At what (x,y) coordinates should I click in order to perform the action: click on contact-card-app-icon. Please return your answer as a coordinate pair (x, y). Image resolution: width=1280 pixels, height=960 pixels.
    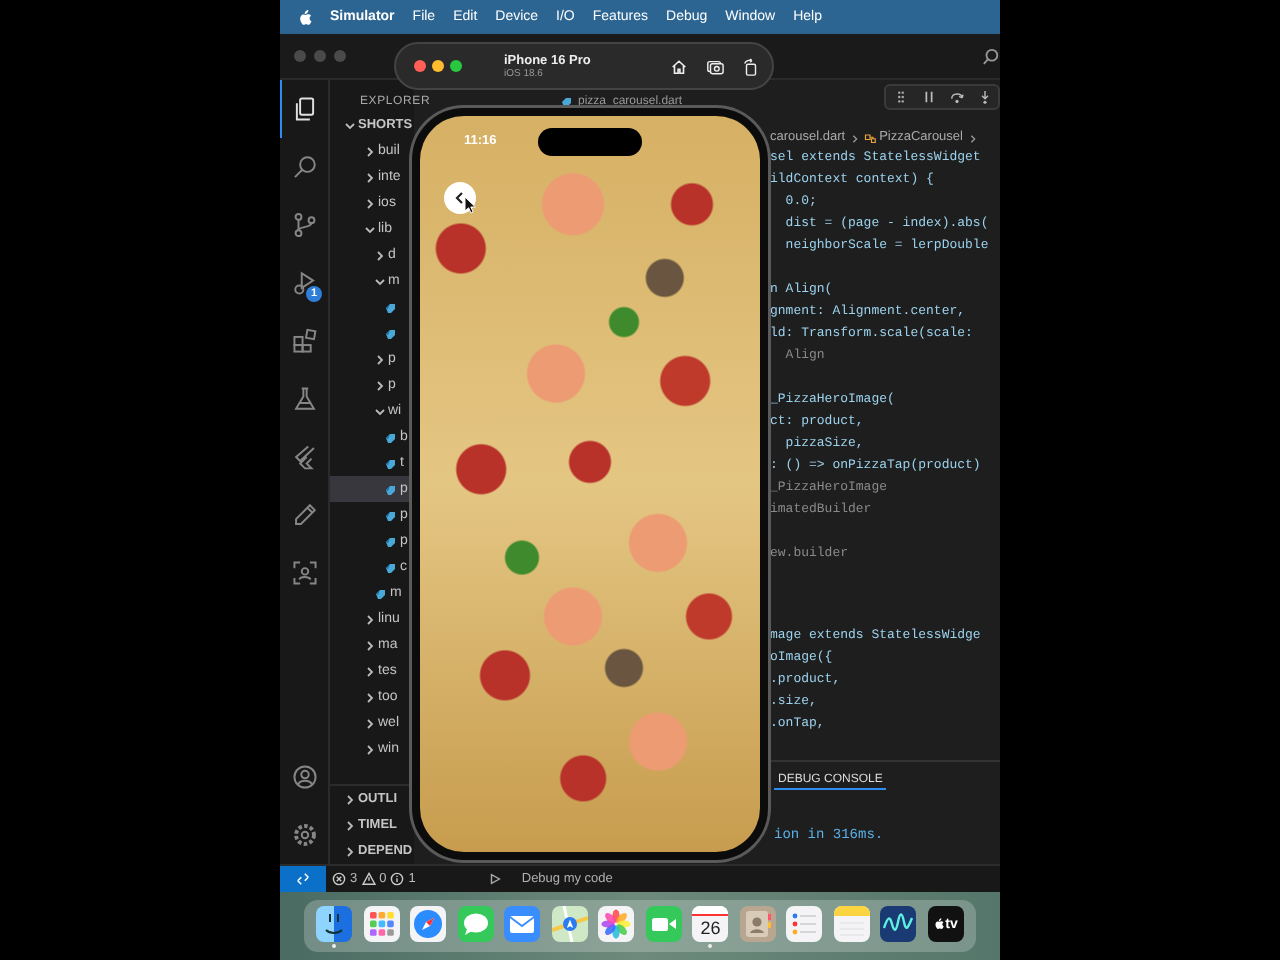
    Looking at the image, I should click on (757, 924).